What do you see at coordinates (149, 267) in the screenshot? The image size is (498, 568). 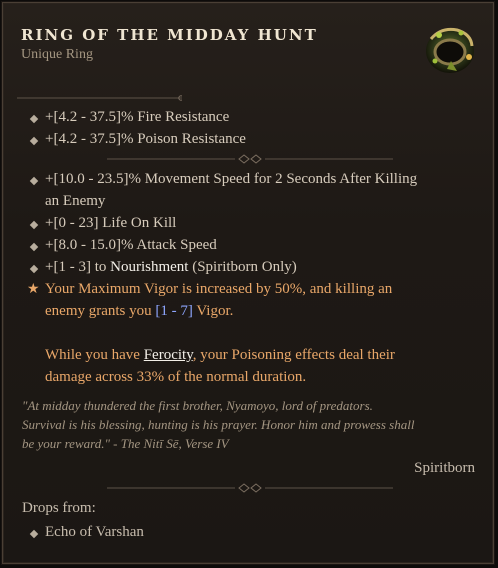 I see `nourishment-keyword: Nourishment` at bounding box center [149, 267].